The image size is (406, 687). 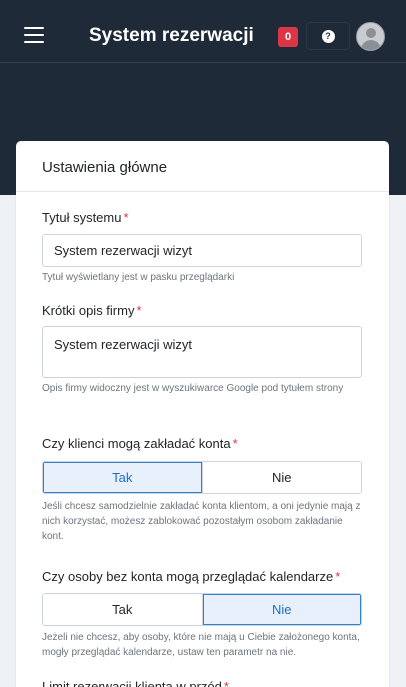 I want to click on guest-calendar-option-yes: Tak, so click(x=122, y=609).